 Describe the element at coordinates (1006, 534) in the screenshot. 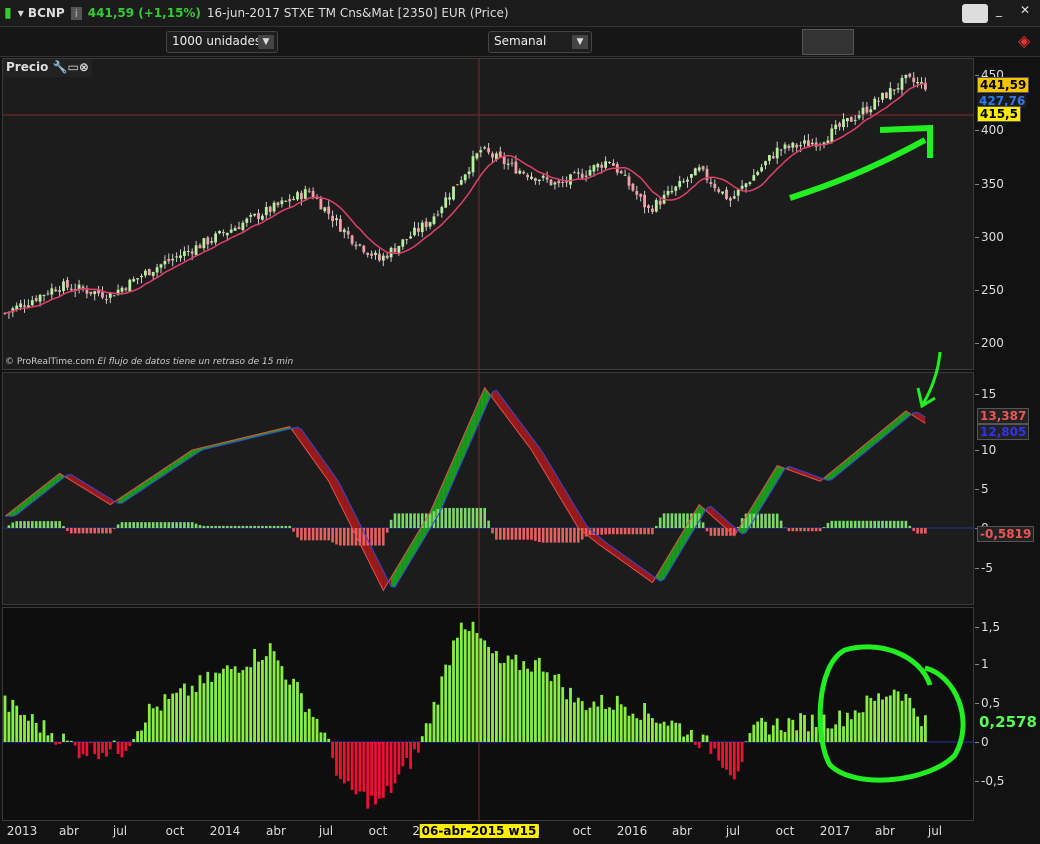

I see `macd-hist-tag: -0,5819` at that location.